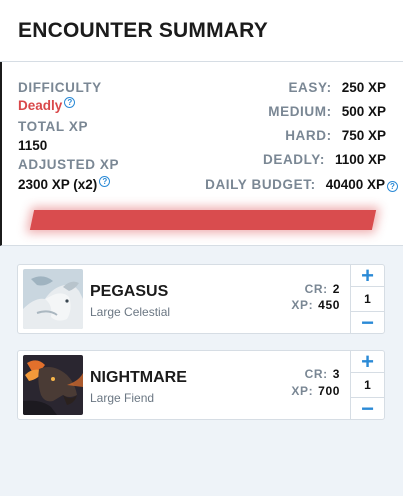  Describe the element at coordinates (105, 181) in the screenshot. I see `adjusted-xp-help-icon: ?` at that location.